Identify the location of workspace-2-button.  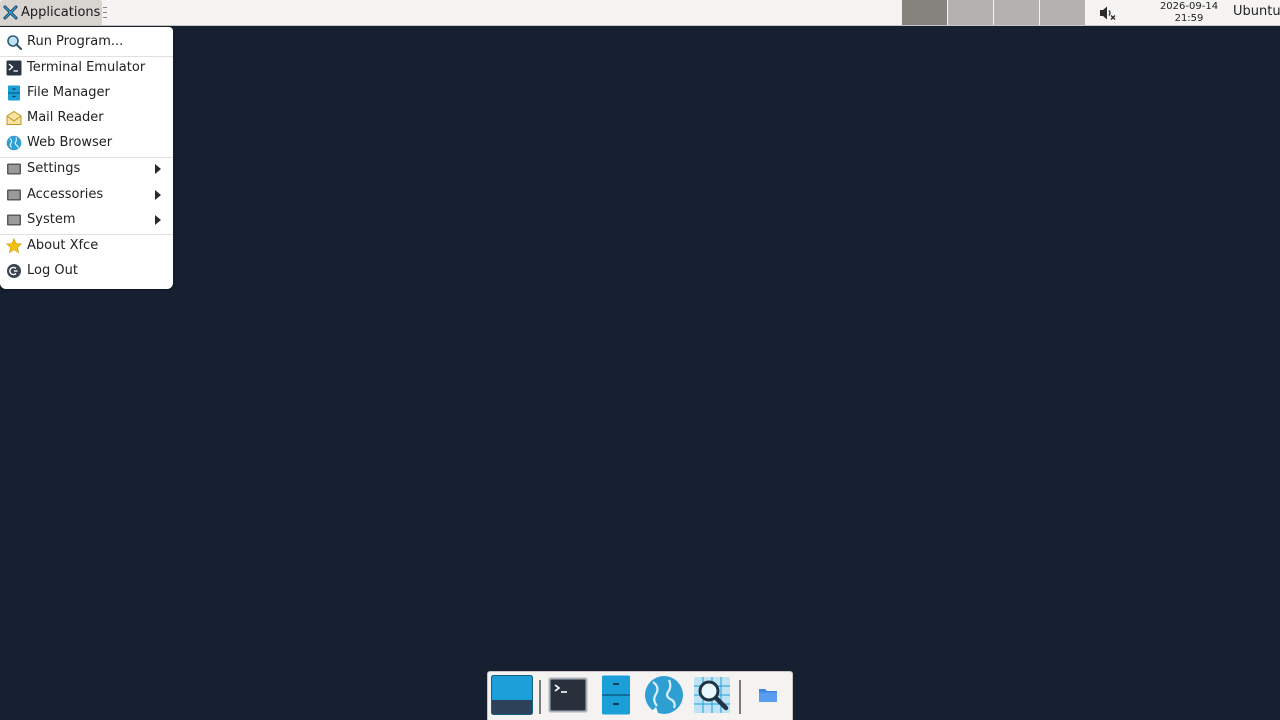
(970, 12).